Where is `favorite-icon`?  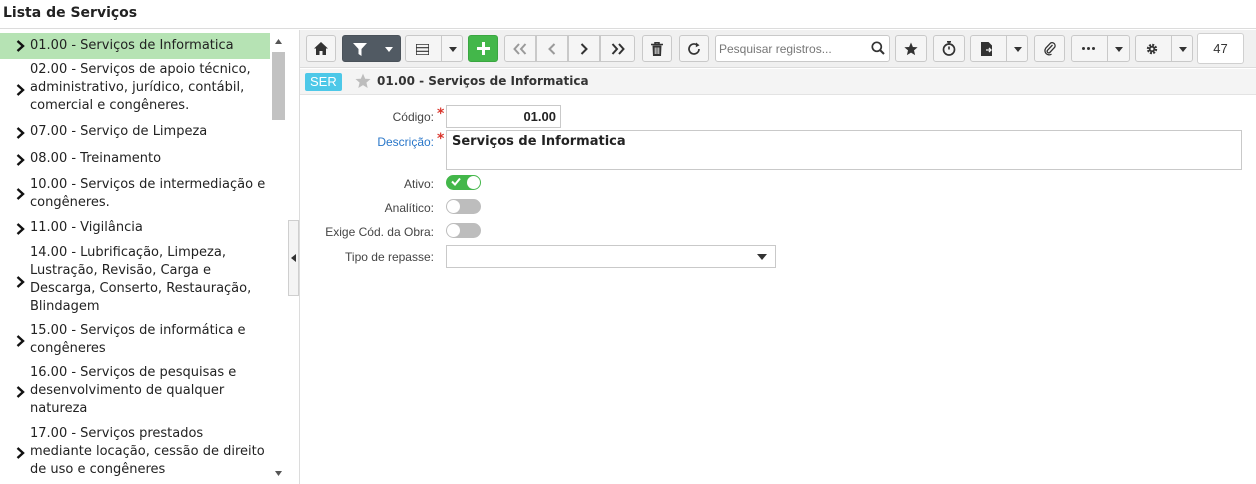 favorite-icon is located at coordinates (911, 48).